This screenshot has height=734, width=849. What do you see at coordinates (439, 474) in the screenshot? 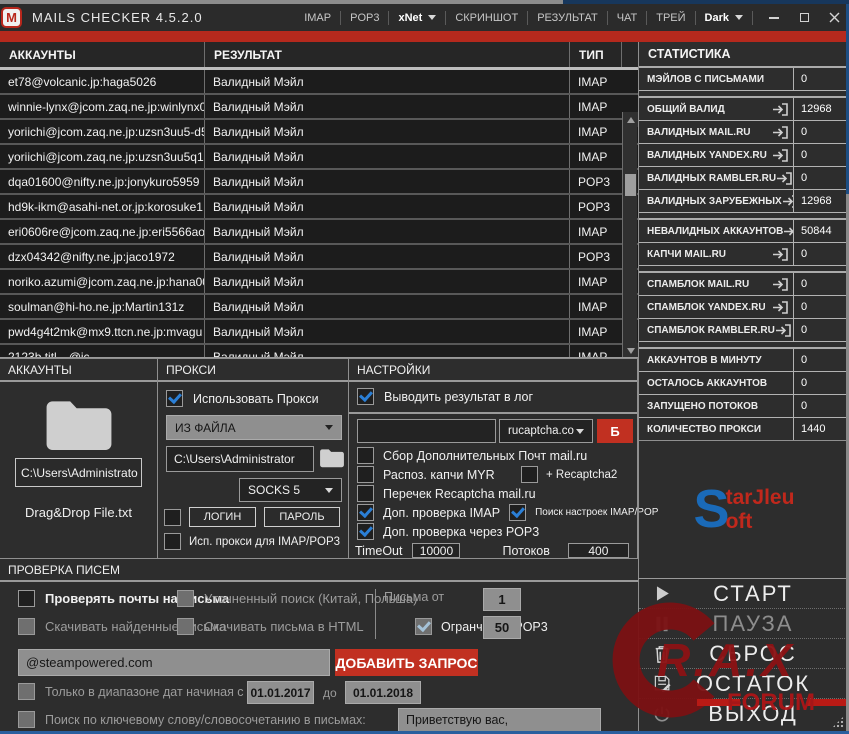
I see `myr-captcha-label: Распоз. капчи MYR` at bounding box center [439, 474].